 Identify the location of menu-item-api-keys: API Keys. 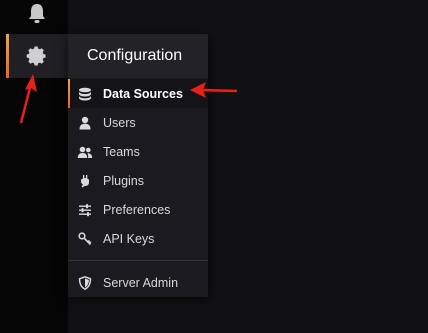
(138, 238).